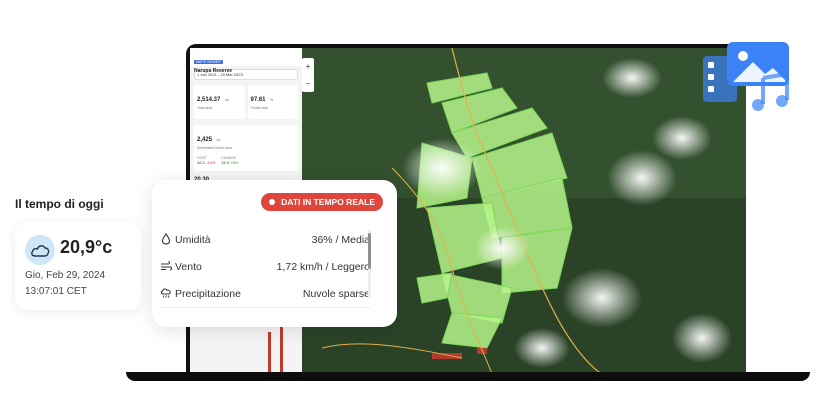 This screenshot has width=816, height=402. Describe the element at coordinates (269, 352) in the screenshot. I see `bar` at that location.